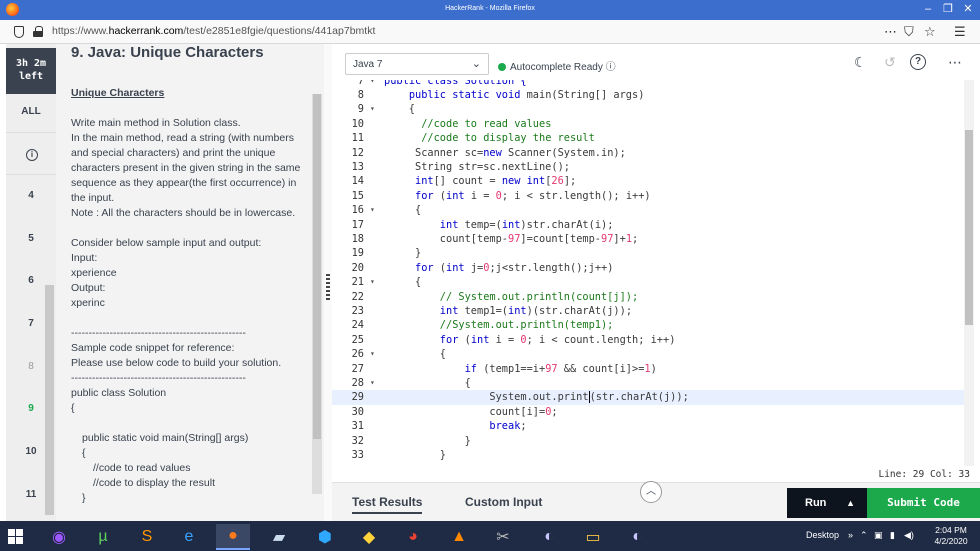 Image resolution: width=980 pixels, height=551 pixels. What do you see at coordinates (32, 155) in the screenshot?
I see `info-icon: i` at bounding box center [32, 155].